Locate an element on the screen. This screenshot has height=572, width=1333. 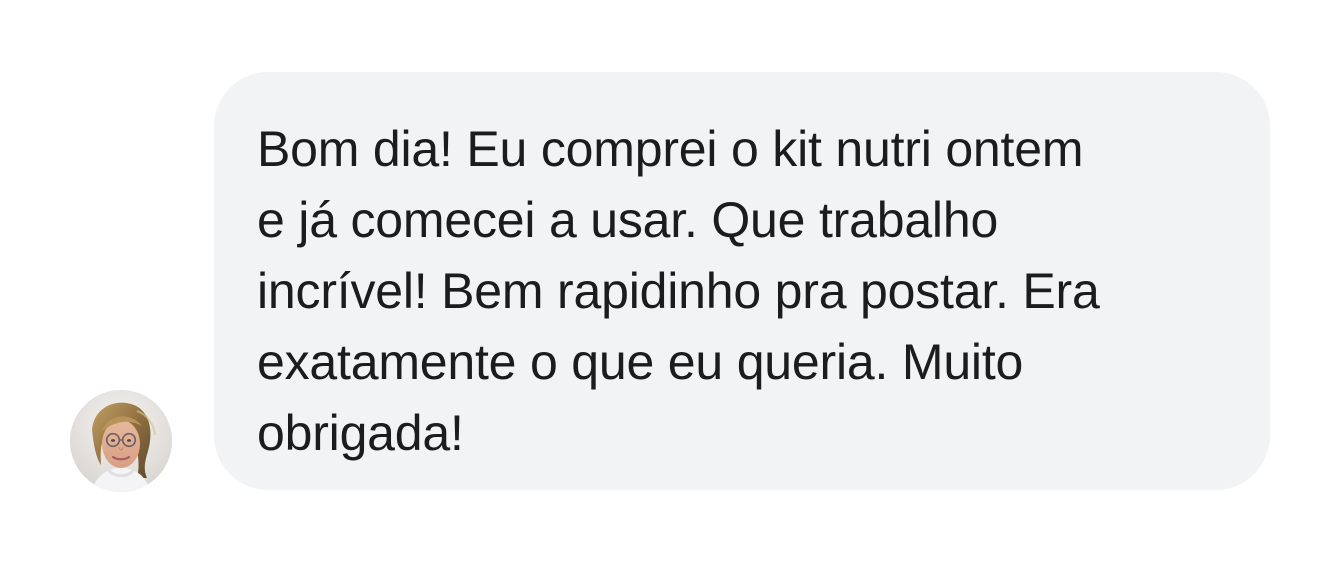
user-avatar-icon is located at coordinates (121, 441).